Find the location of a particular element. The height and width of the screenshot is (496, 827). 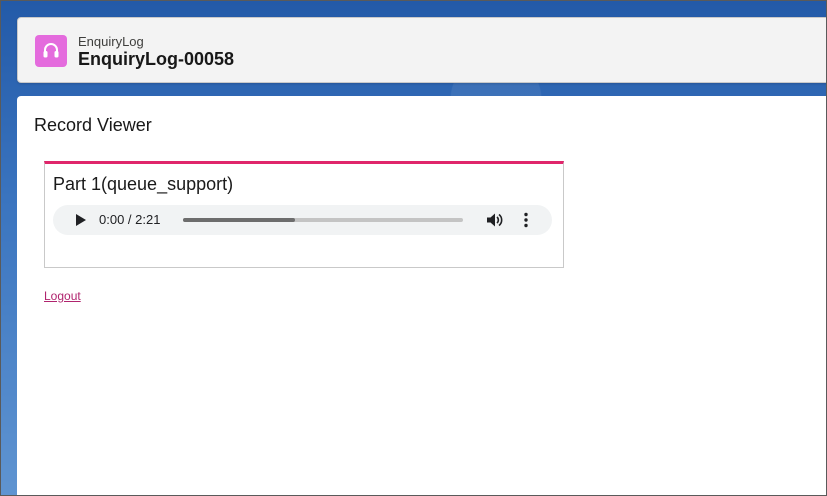

audio-time-display: 0:00 / 2:21 is located at coordinates (130, 219).